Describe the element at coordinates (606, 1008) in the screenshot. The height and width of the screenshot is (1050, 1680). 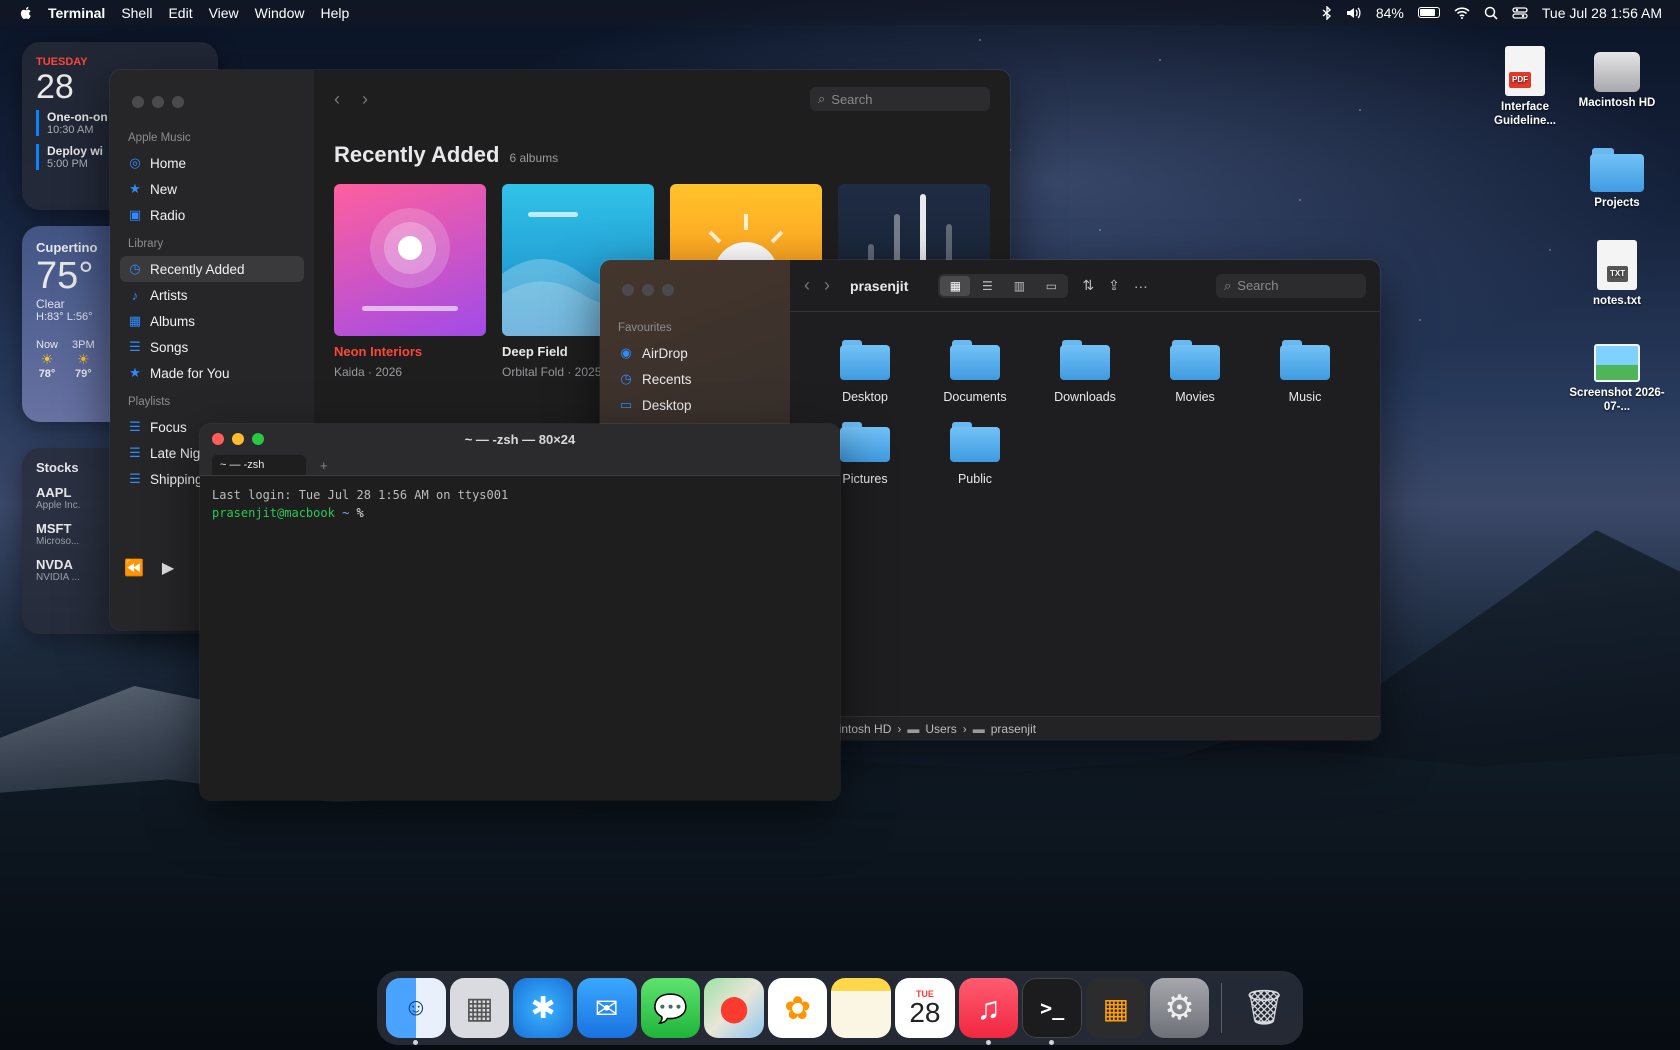
I see `mail-icon: ✉` at that location.